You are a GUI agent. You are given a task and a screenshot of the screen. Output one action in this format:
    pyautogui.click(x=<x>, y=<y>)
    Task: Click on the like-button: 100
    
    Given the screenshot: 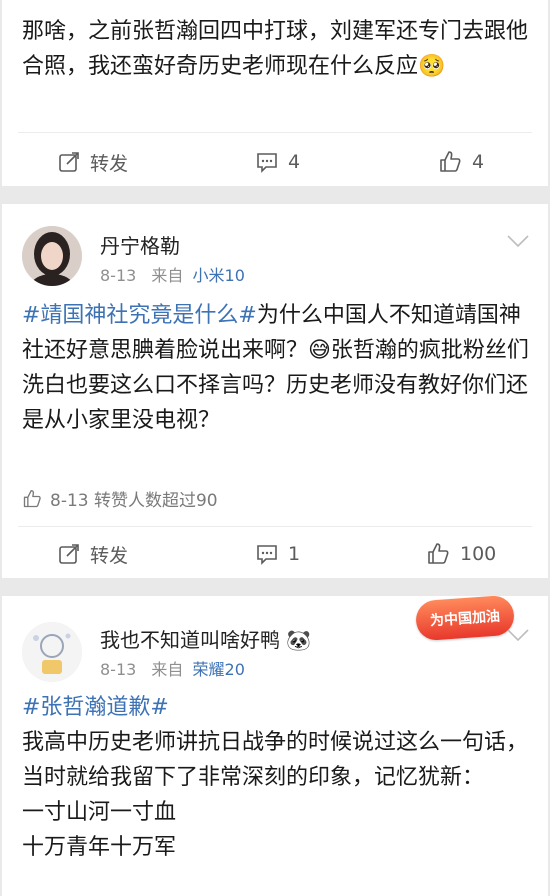 What is the action you would take?
    pyautogui.click(x=461, y=554)
    